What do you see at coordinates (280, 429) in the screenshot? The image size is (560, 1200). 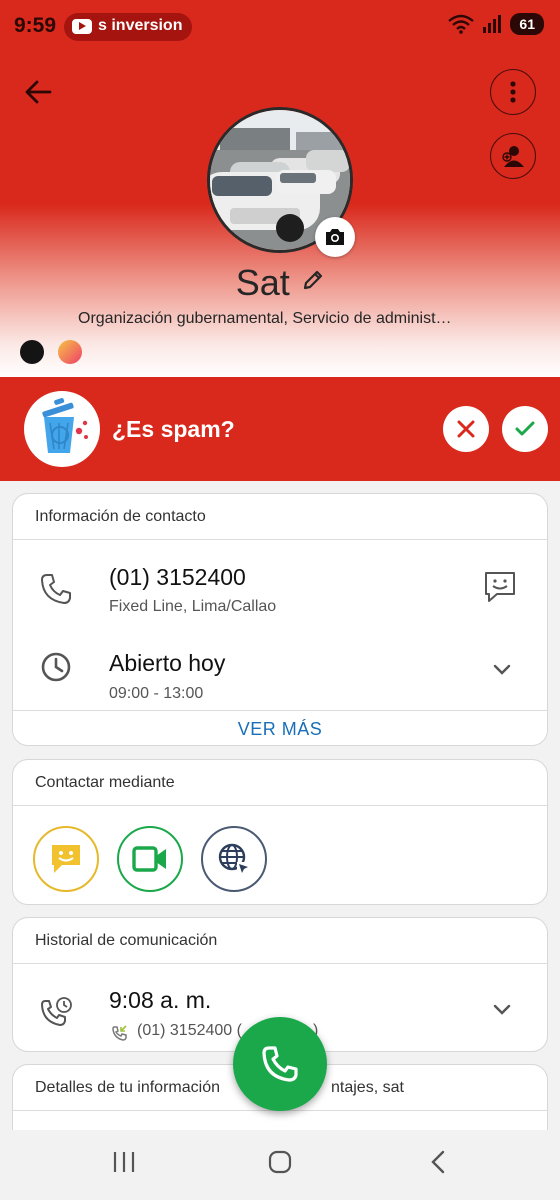 I see `spam-banner: ¿Es spam?` at bounding box center [280, 429].